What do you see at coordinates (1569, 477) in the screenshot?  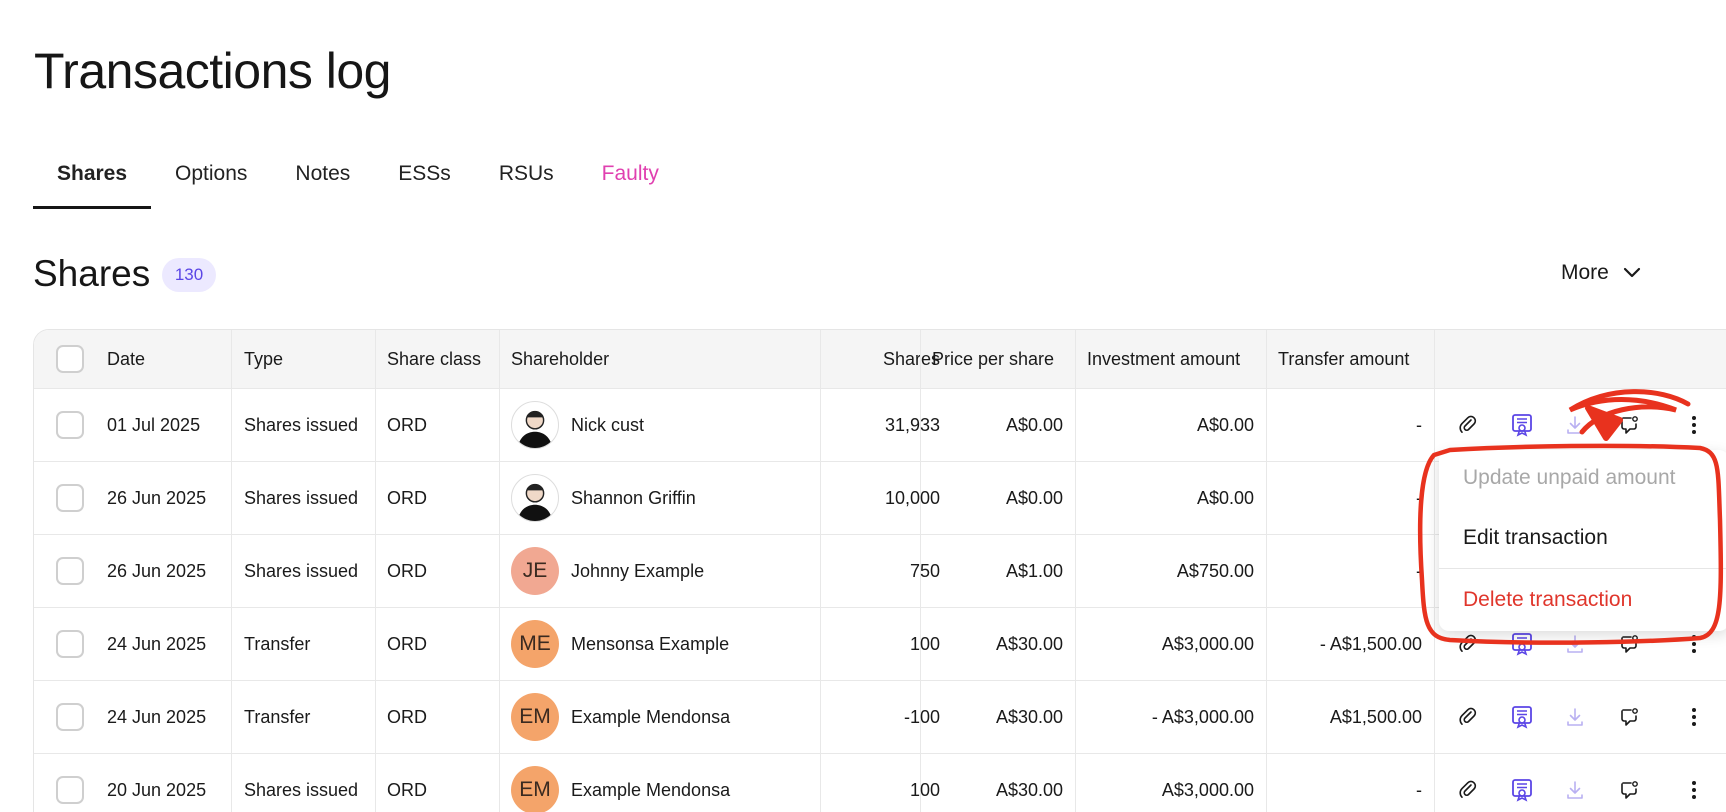 I see `update-unpaid-amount-menu-item: Update unpaid amount` at bounding box center [1569, 477].